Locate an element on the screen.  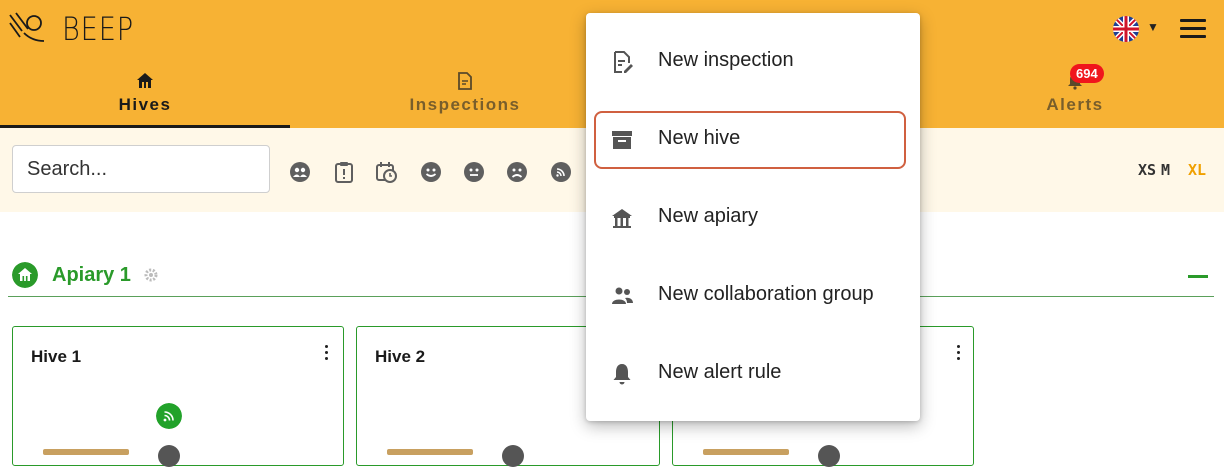
tab-hives: Hives is located at coordinates (145, 96).